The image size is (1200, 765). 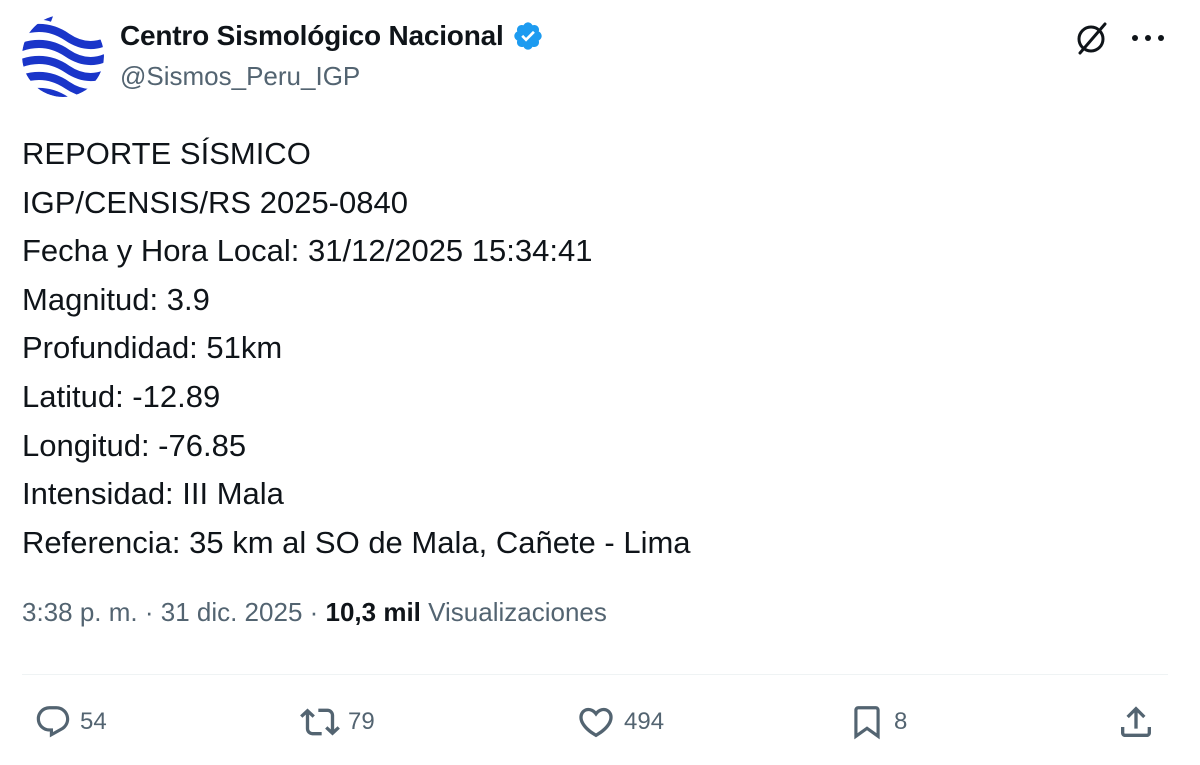 I want to click on tweet-line-longitude: Longitud: -76.85, so click(x=134, y=445).